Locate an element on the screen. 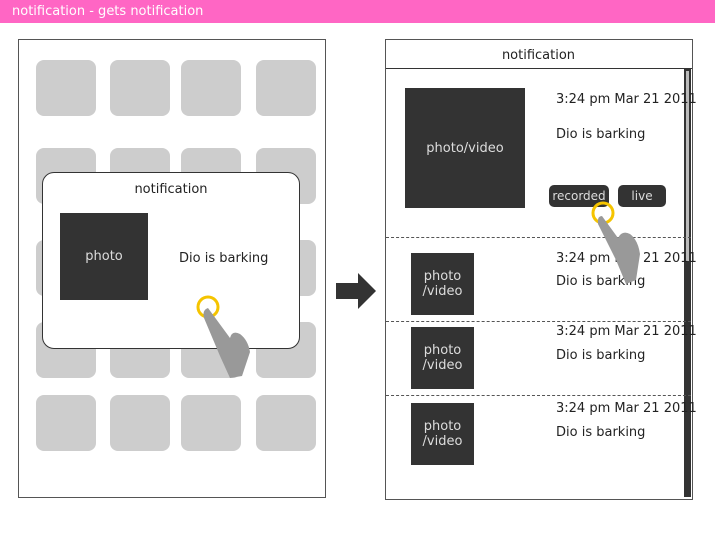 Image resolution: width=715 pixels, height=536 pixels. notification-popup: notification photo Dio is barking is located at coordinates (171, 260).